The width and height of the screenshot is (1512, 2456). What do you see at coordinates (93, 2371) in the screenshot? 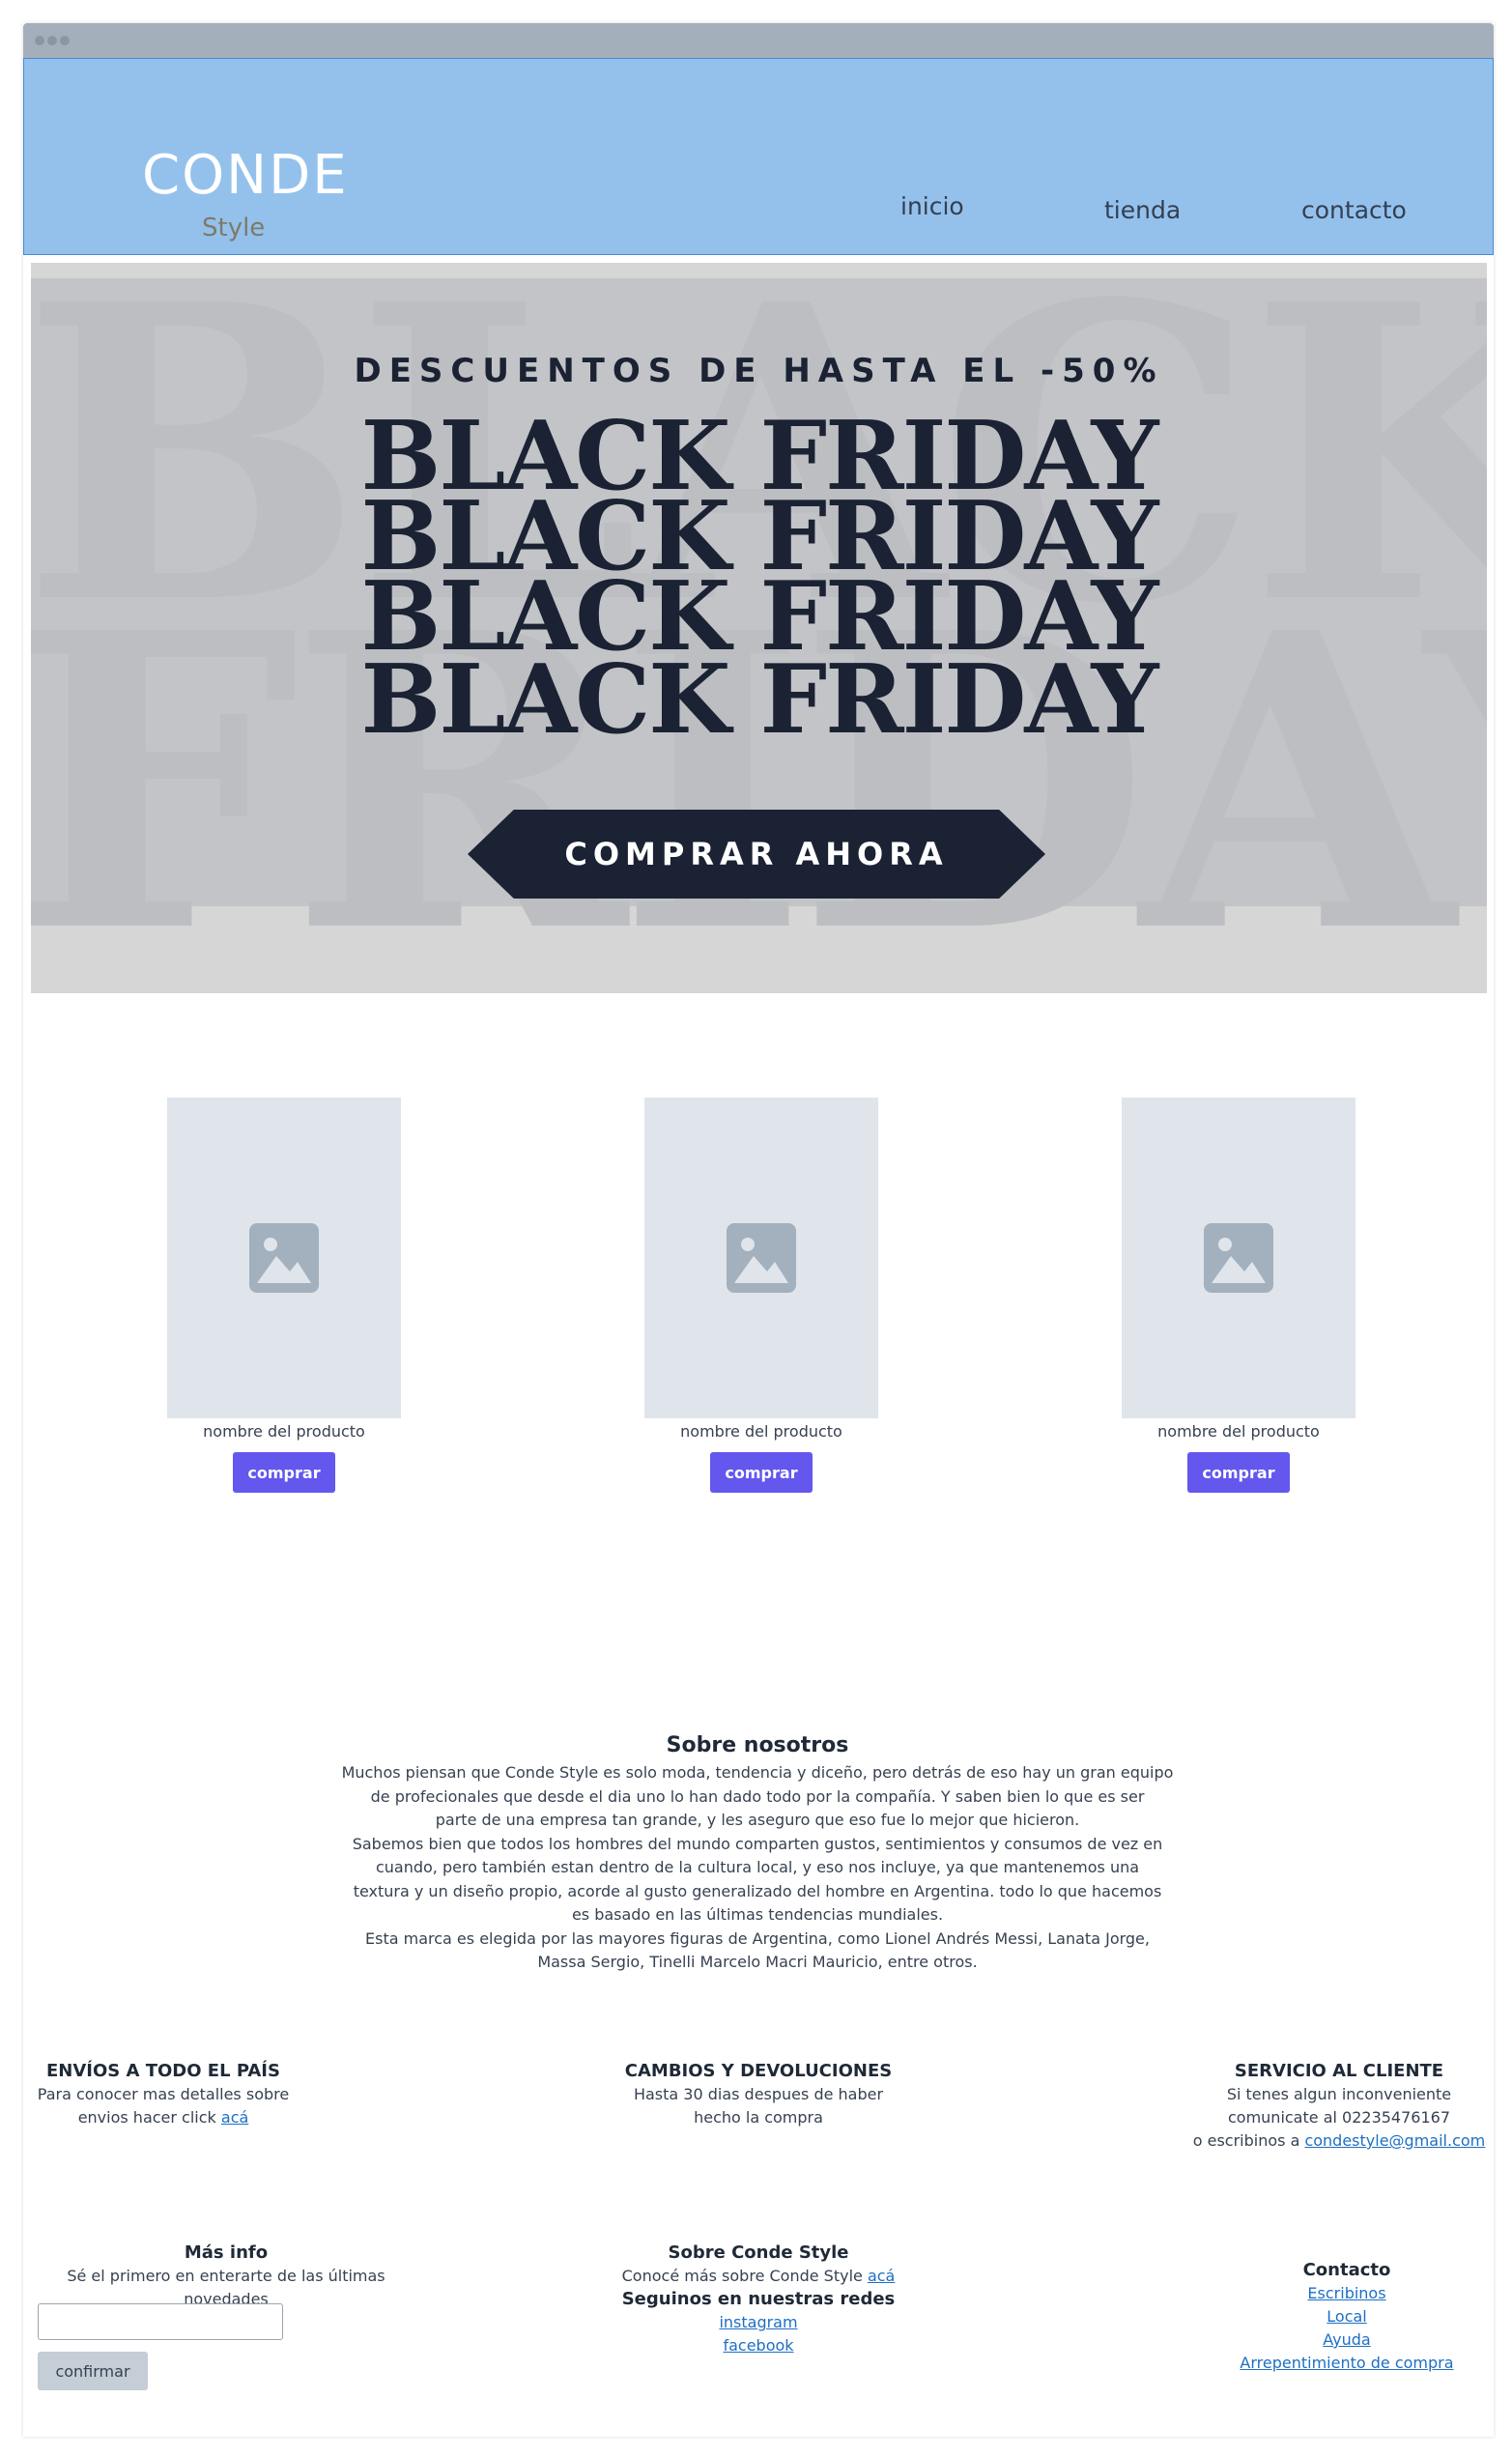
I see `confirmar-button: confirmar` at bounding box center [93, 2371].